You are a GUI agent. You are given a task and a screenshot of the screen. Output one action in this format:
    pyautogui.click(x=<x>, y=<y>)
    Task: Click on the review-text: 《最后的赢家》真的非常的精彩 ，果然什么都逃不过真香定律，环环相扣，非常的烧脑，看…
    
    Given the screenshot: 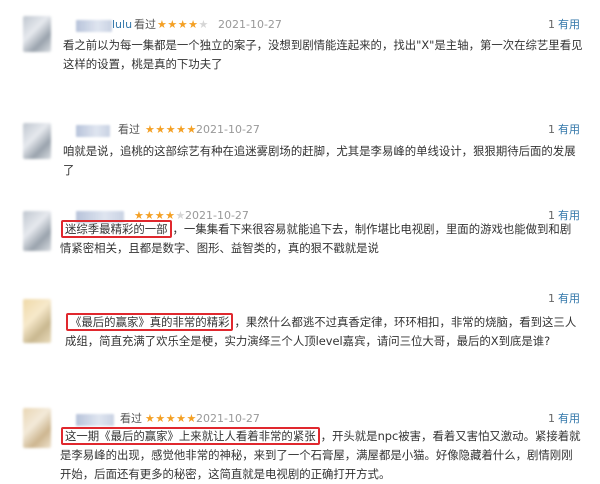 What is the action you would take?
    pyautogui.click(x=325, y=332)
    